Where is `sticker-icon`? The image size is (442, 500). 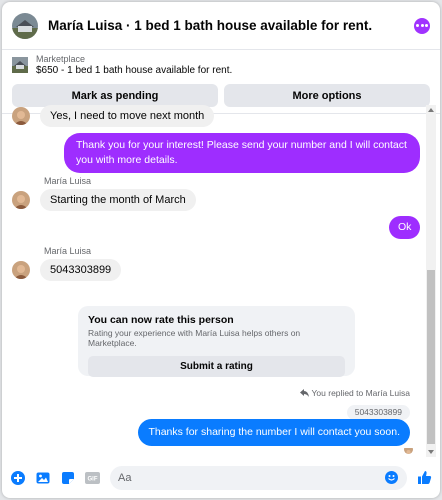
sticker-icon is located at coordinates (67, 477).